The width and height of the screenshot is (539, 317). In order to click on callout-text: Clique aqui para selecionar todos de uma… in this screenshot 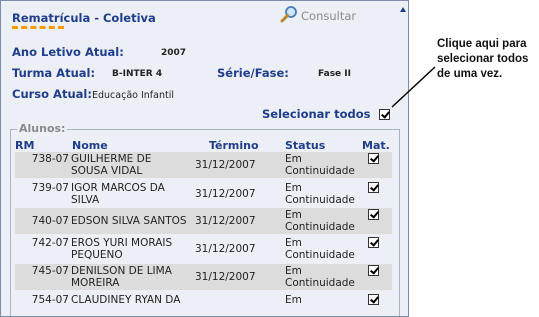, I will do `click(483, 59)`.